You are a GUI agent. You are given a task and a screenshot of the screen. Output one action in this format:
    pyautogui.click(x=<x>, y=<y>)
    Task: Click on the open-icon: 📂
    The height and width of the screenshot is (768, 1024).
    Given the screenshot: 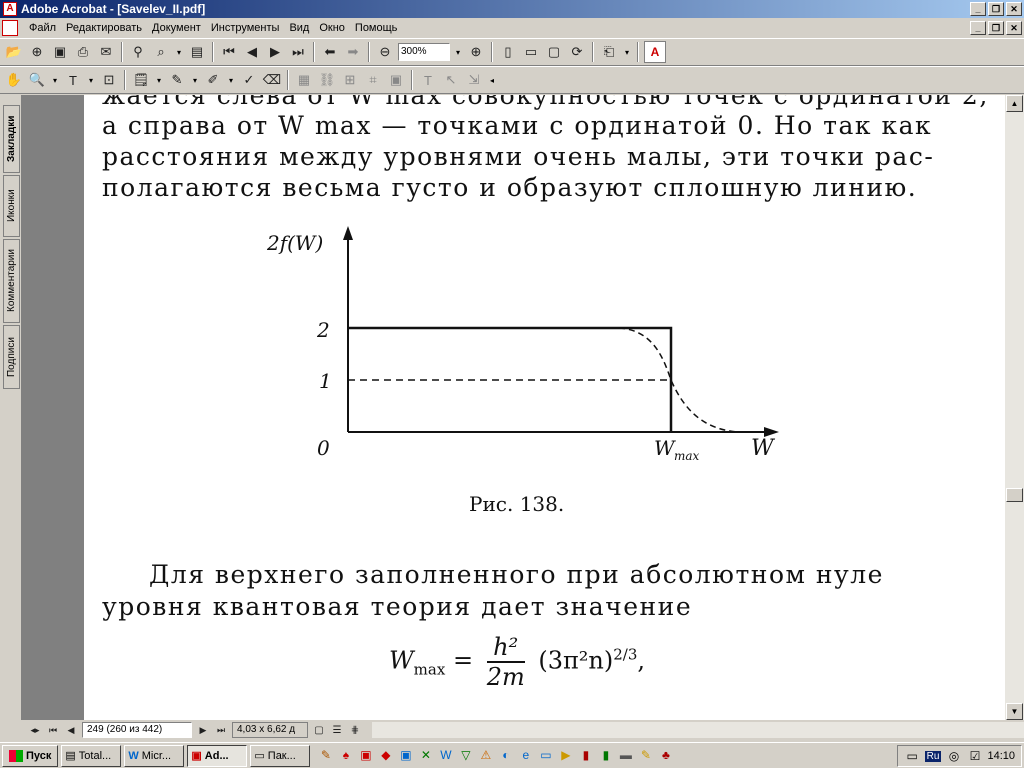 What is the action you would take?
    pyautogui.click(x=14, y=52)
    